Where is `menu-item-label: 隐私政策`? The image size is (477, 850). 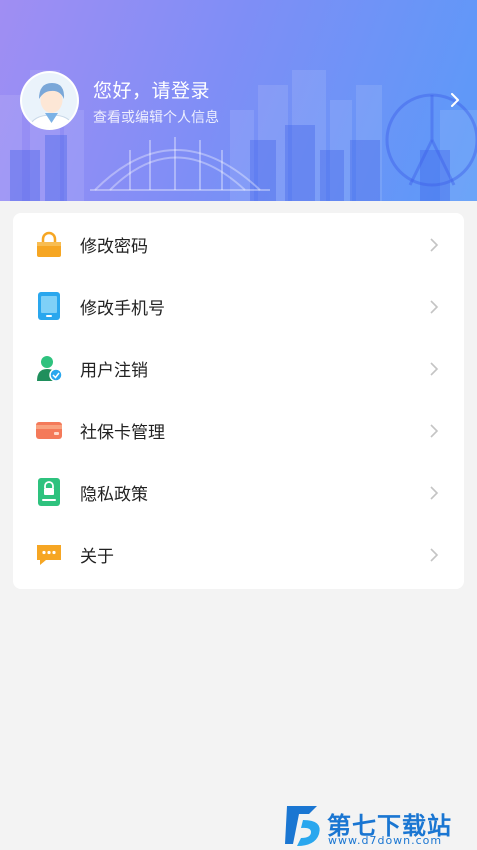 menu-item-label: 隐私政策 is located at coordinates (114, 495).